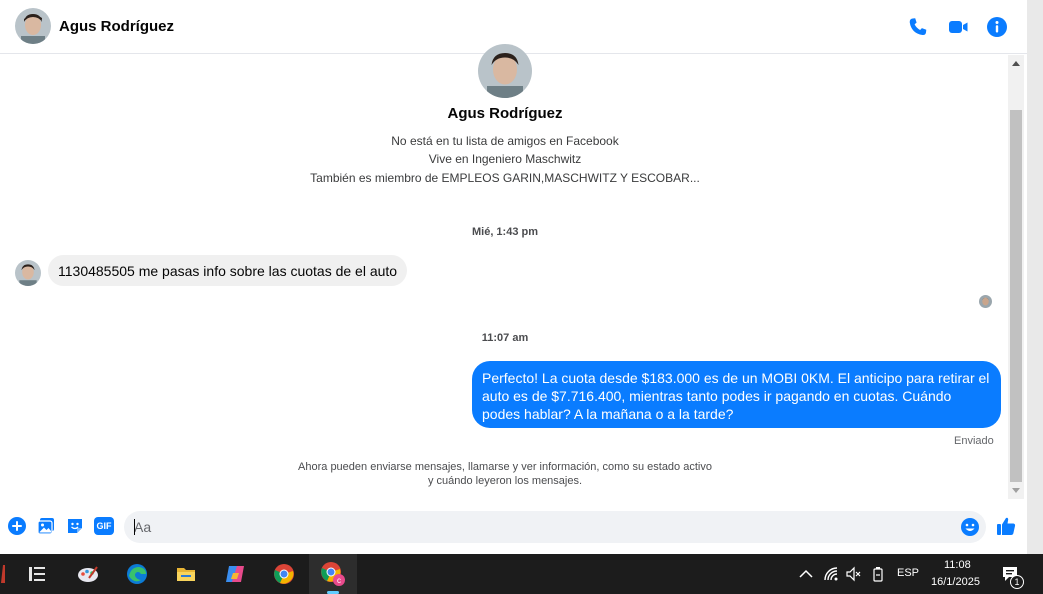 Image resolution: width=1043 pixels, height=594 pixels. What do you see at coordinates (1016, 63) in the screenshot?
I see `scroll-up-arrow-icon` at bounding box center [1016, 63].